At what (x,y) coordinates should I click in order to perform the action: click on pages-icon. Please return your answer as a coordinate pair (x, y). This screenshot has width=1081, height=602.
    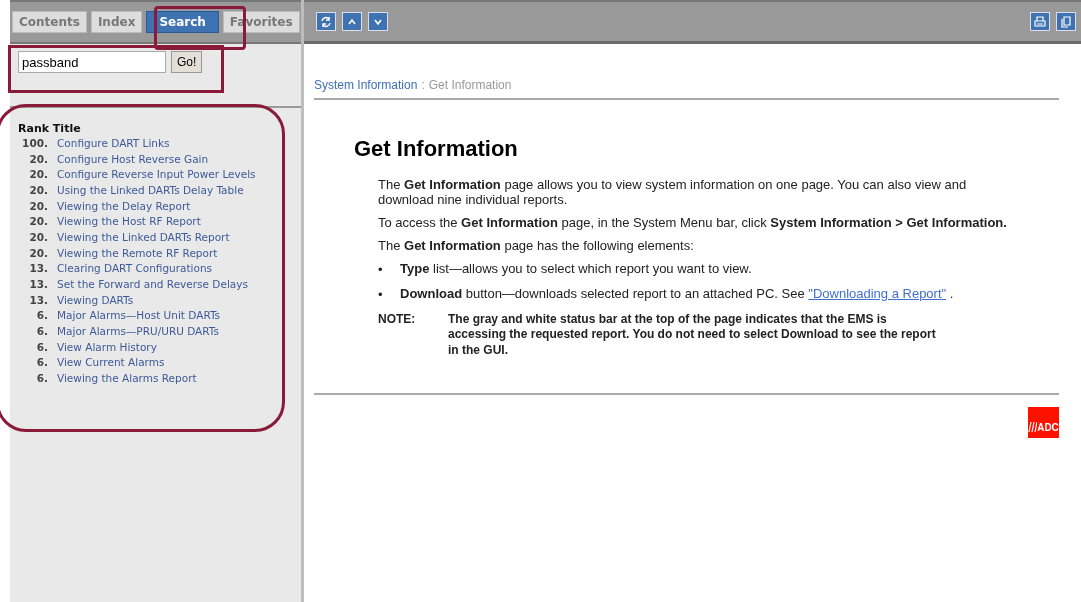
    Looking at the image, I should click on (1066, 21).